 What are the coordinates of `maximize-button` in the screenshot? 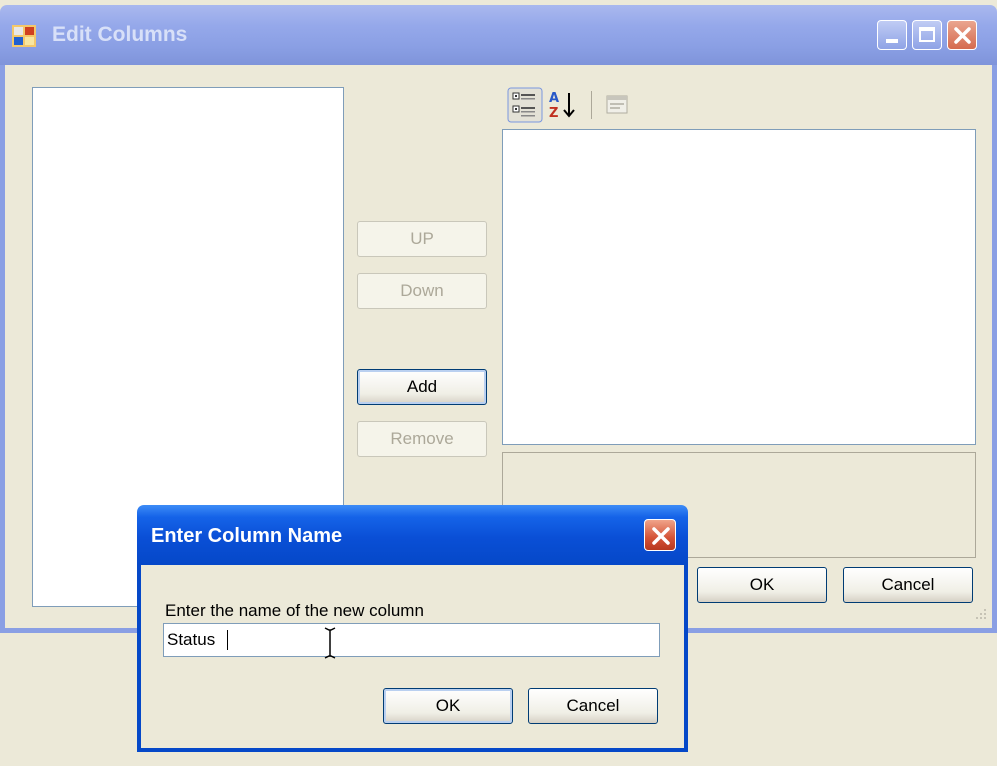 It's located at (927, 35).